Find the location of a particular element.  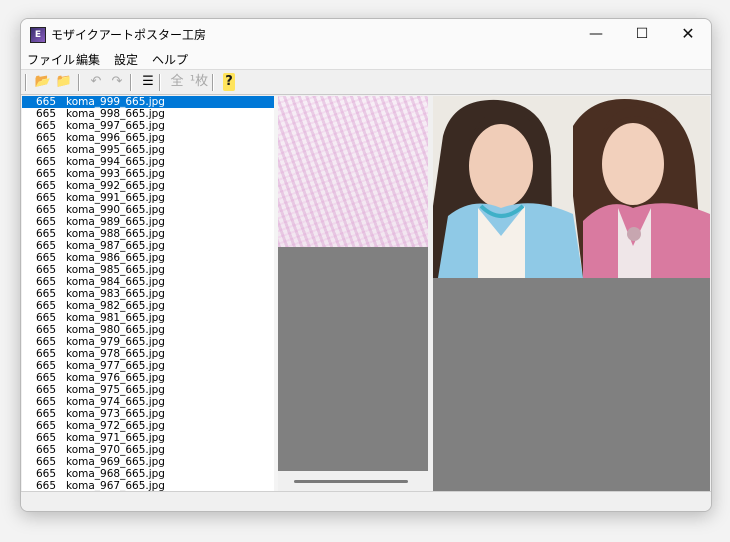

list-item: 665 koma_982_665.jpg is located at coordinates (148, 306).